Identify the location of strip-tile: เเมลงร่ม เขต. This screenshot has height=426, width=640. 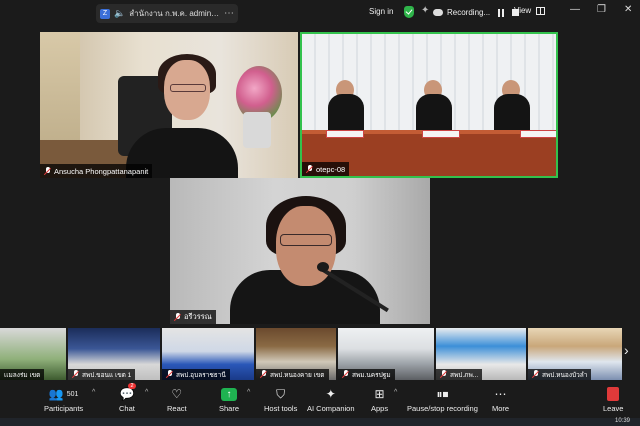
(33, 354).